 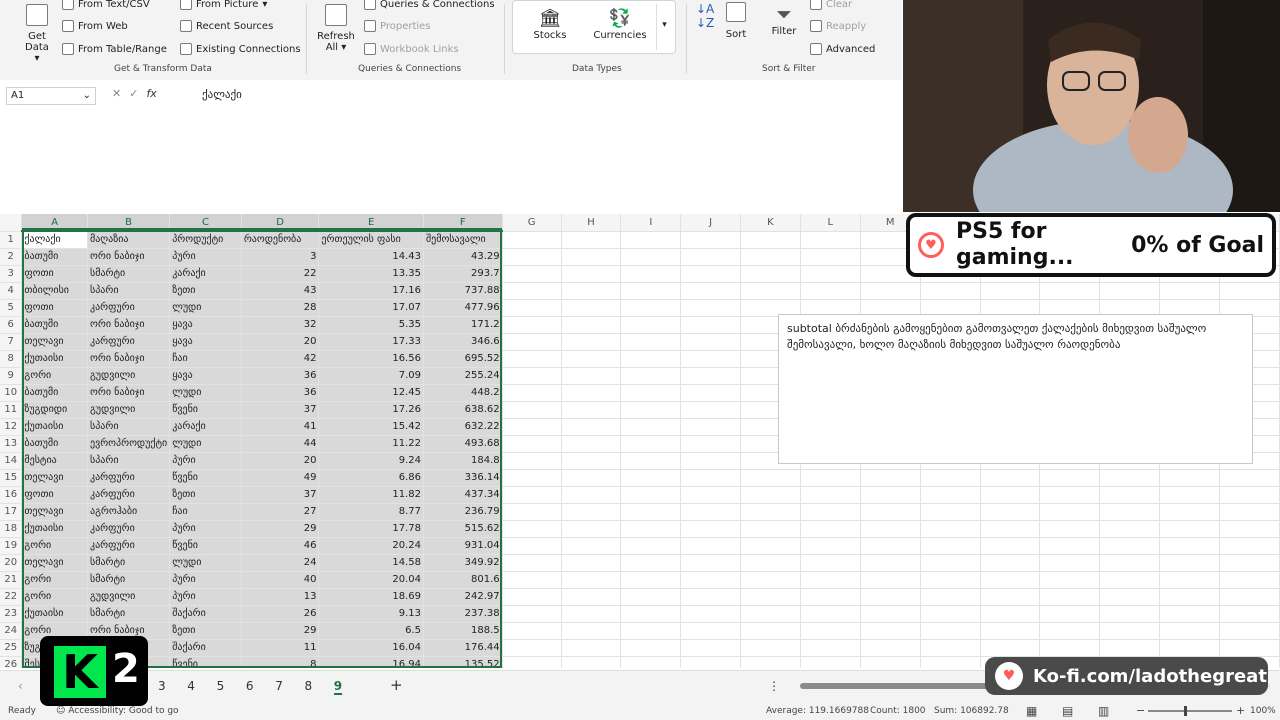 I want to click on page-break-icon: ▥, so click(x=1103, y=711).